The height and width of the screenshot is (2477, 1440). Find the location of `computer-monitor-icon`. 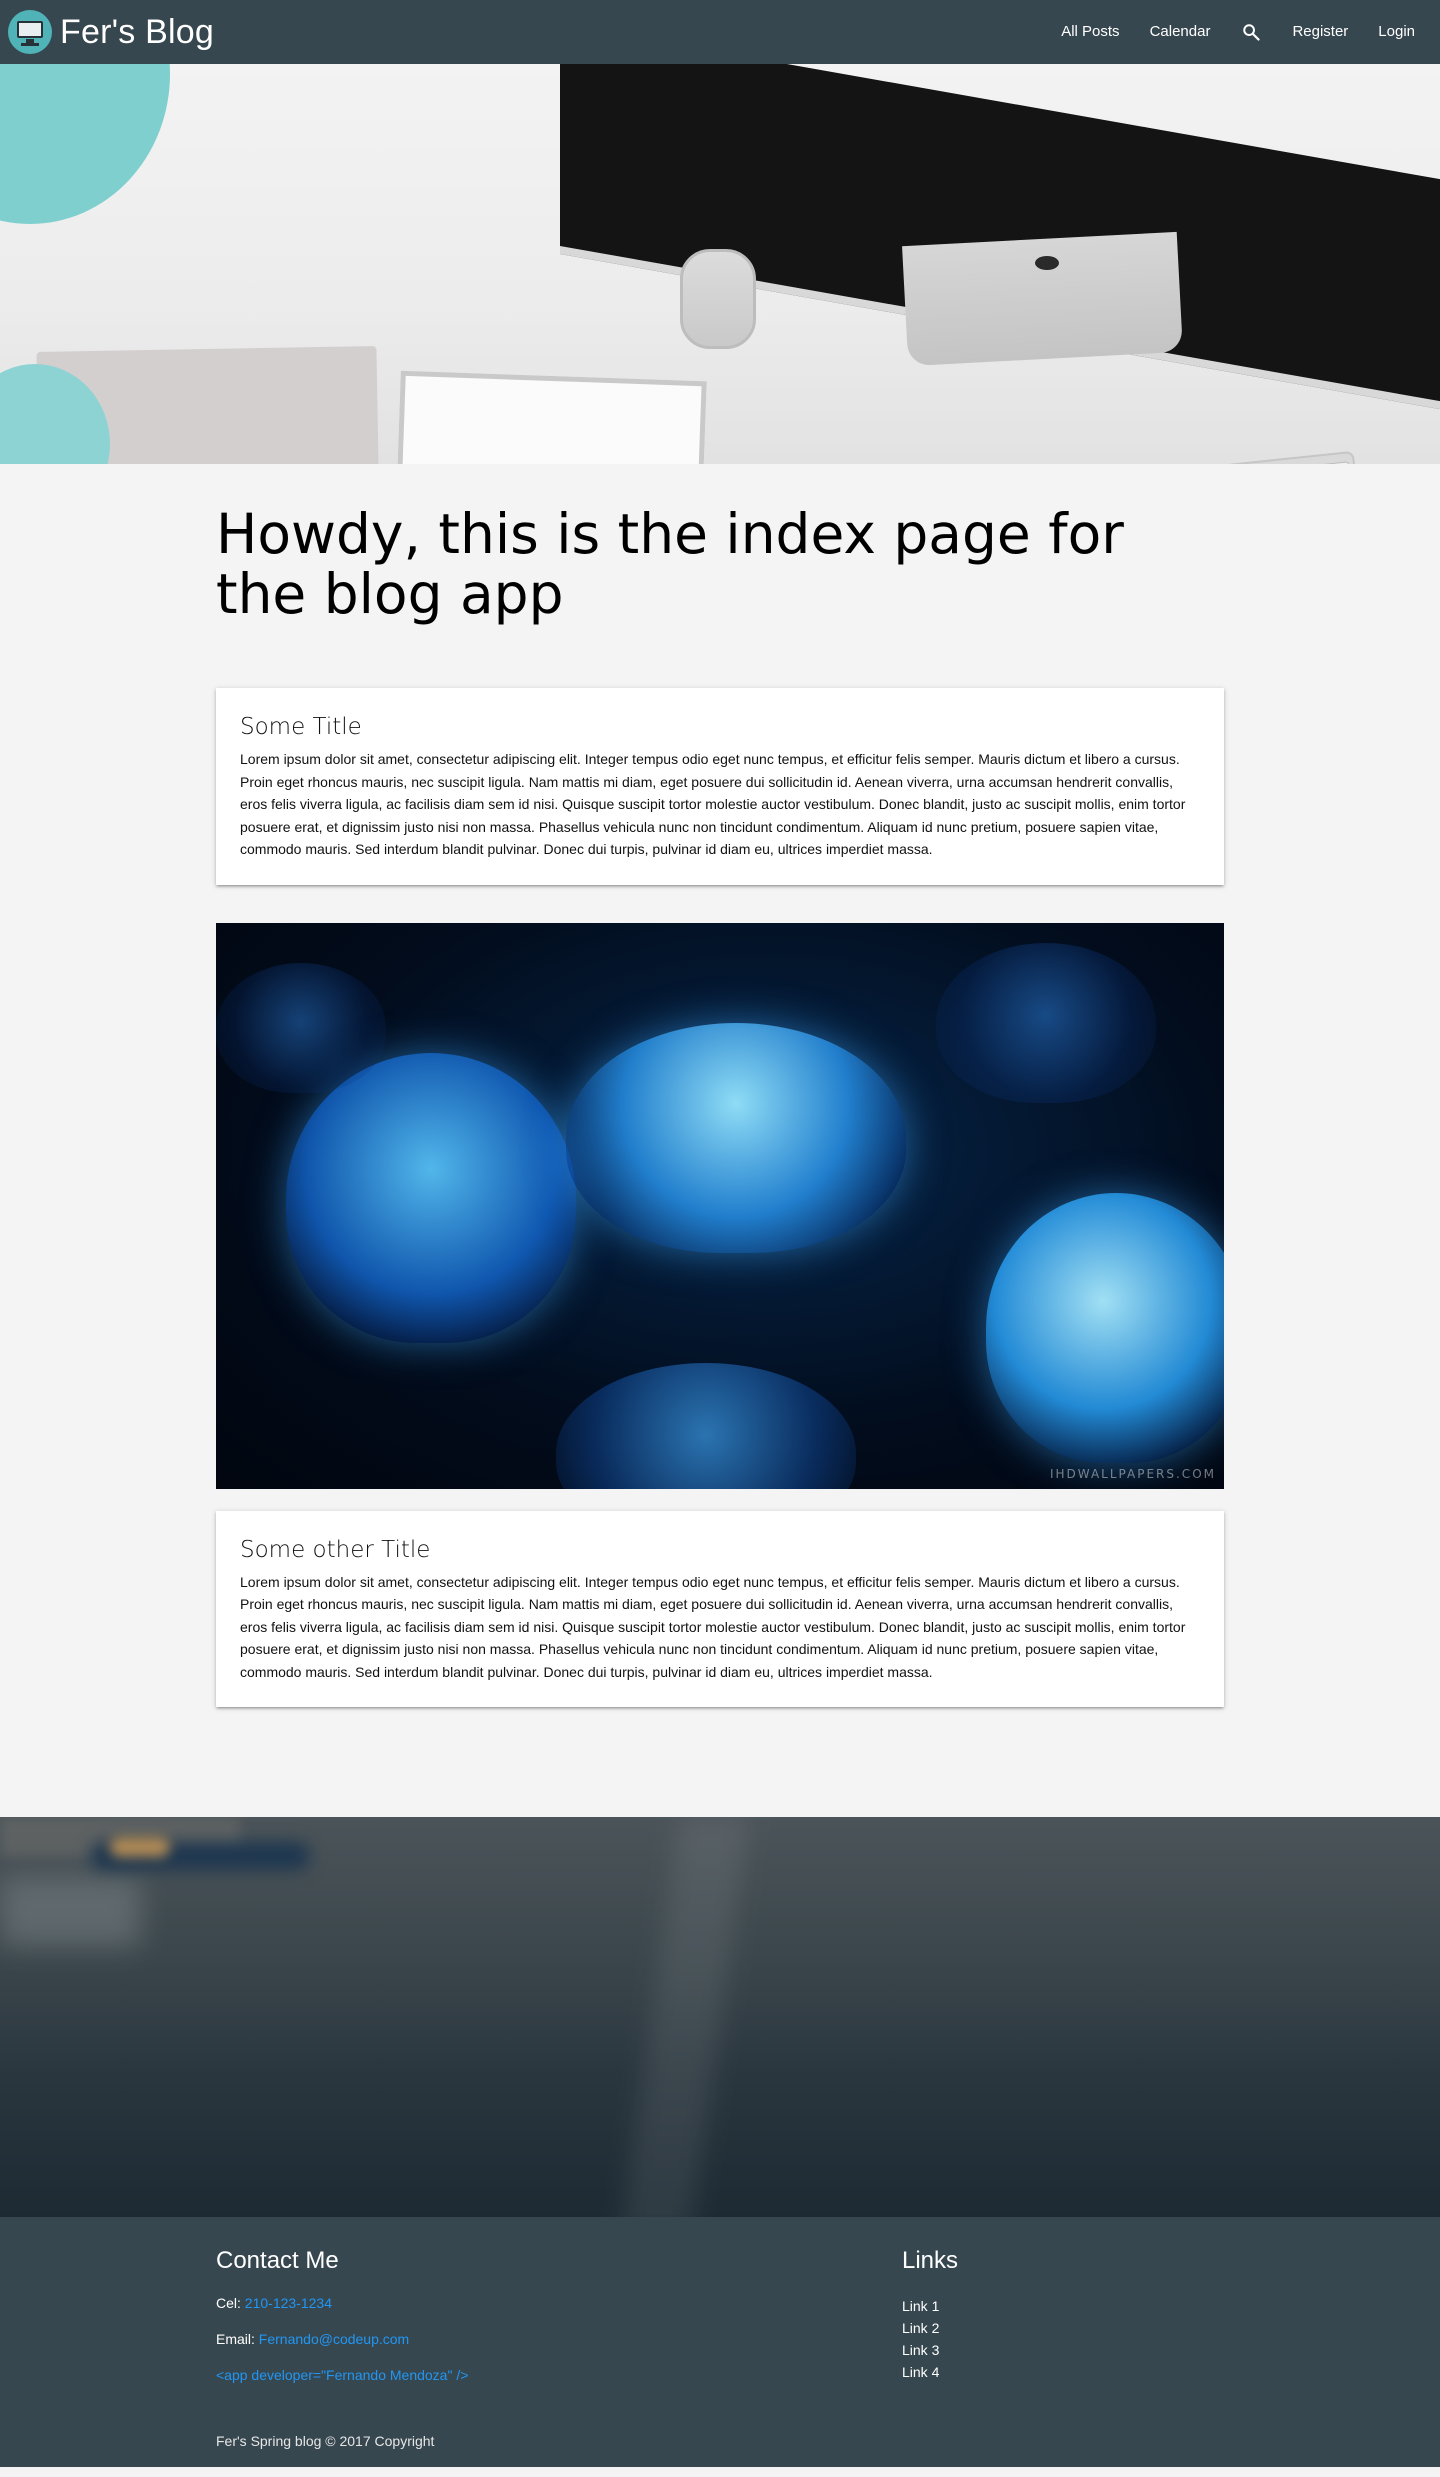

computer-monitor-icon is located at coordinates (30, 32).